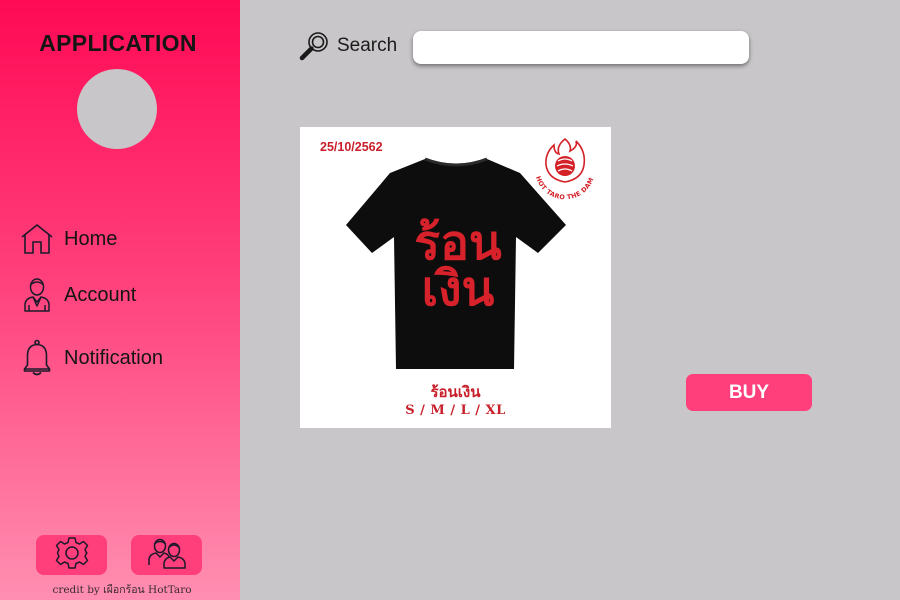 The width and height of the screenshot is (900, 600). I want to click on avatar, so click(117, 109).